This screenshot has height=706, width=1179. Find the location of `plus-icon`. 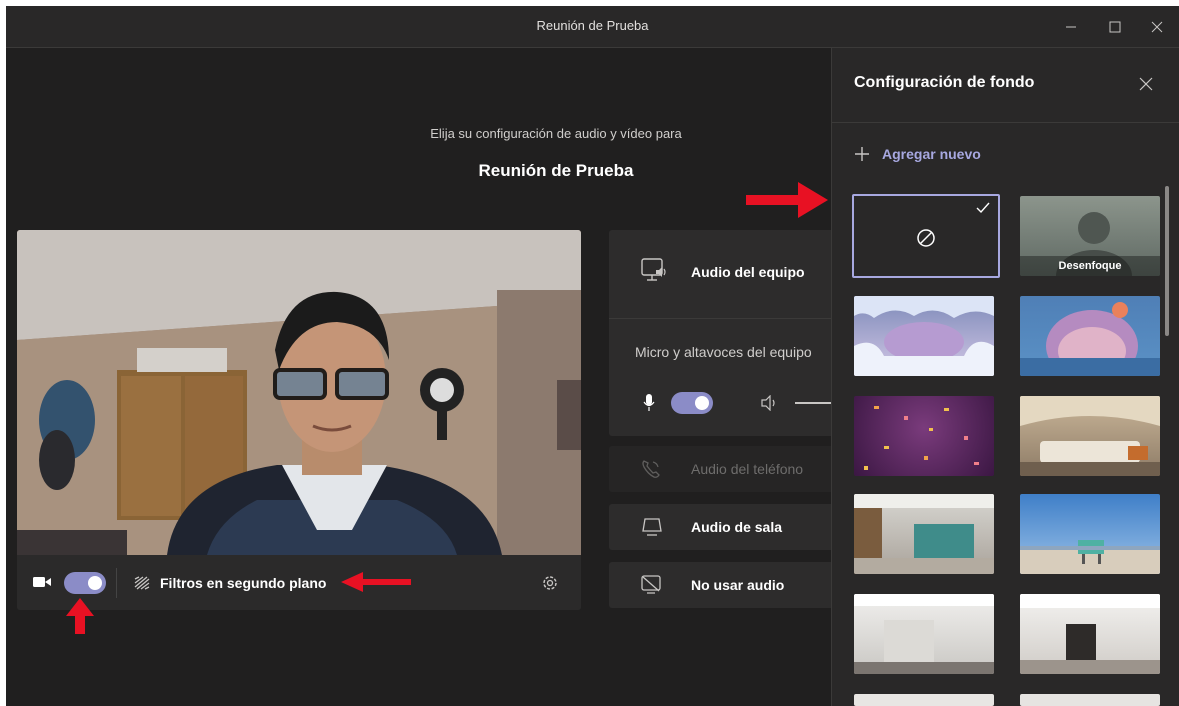

plus-icon is located at coordinates (862, 154).